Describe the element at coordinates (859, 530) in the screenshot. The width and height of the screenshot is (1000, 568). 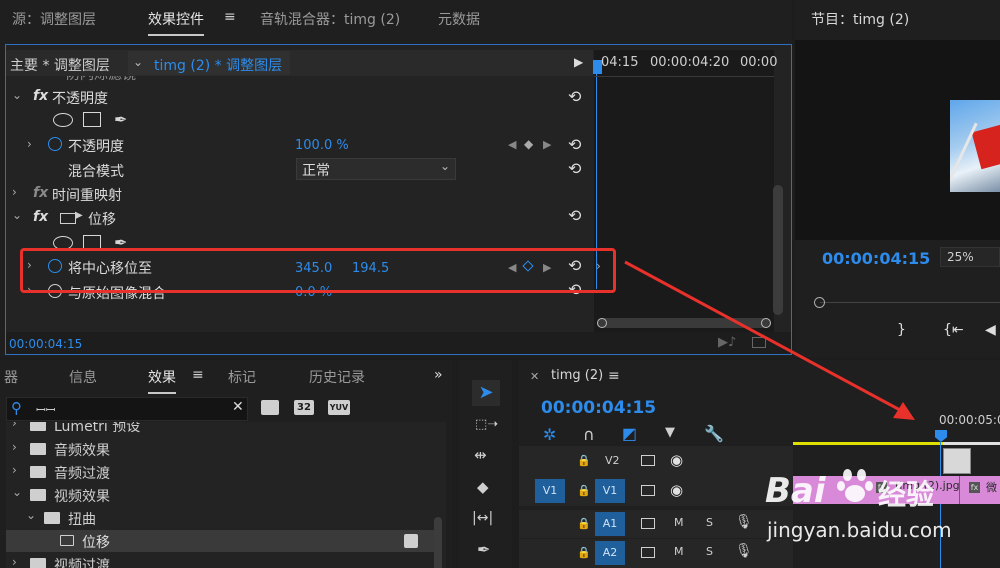
I see `watermark-url: jingyan.baidu.com` at that location.